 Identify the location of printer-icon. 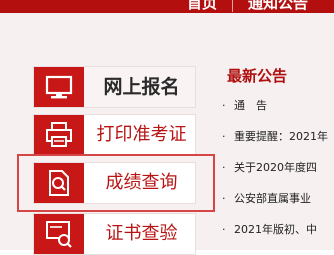
(59, 135).